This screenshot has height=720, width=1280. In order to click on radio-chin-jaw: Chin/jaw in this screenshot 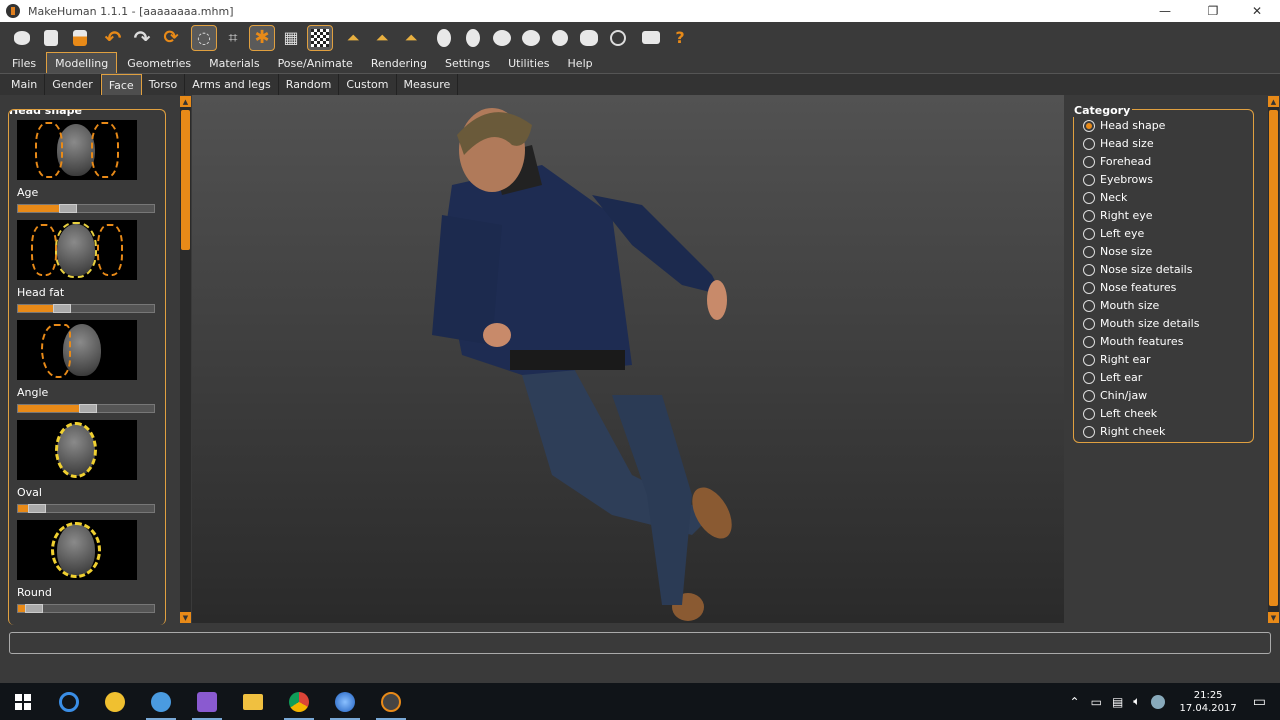, I will do `click(1115, 395)`.